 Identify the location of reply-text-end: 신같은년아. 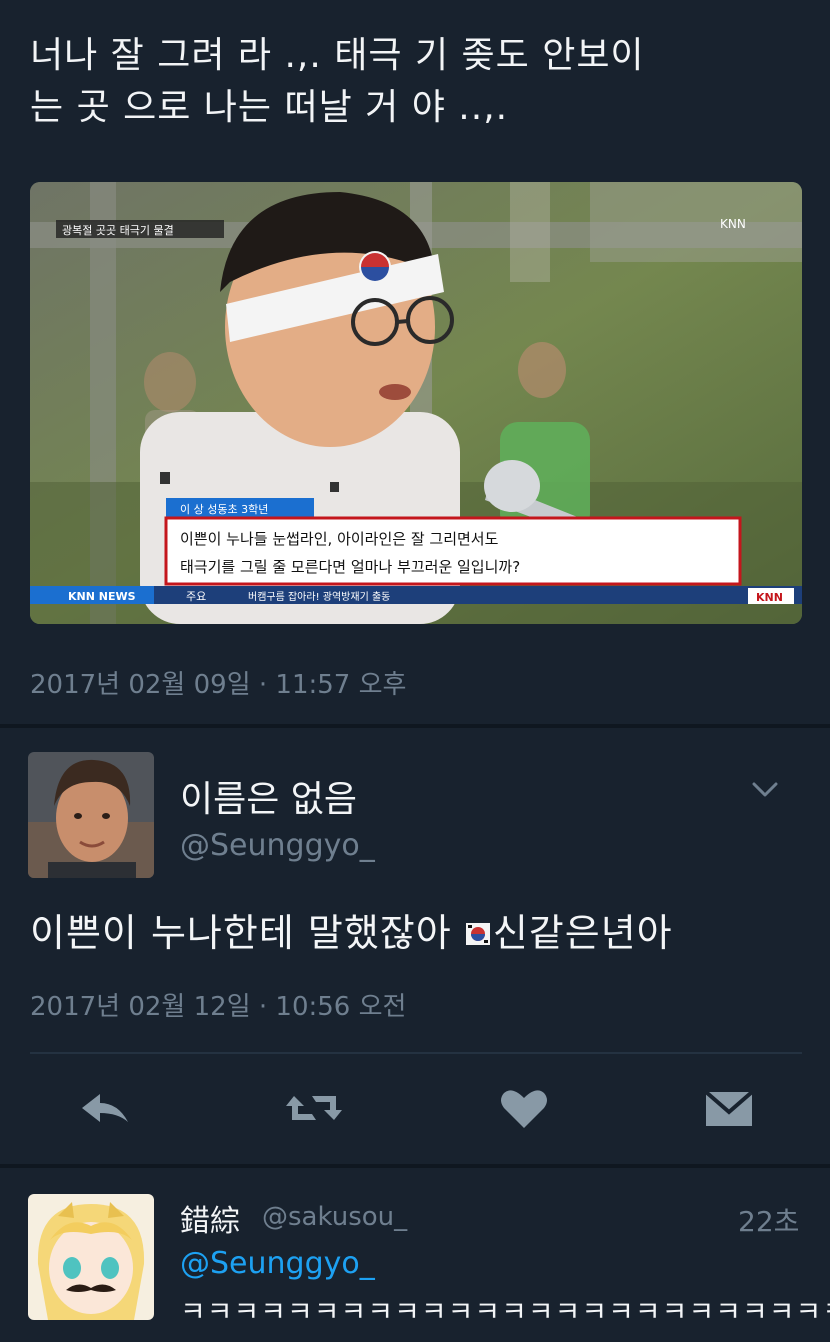
(582, 933).